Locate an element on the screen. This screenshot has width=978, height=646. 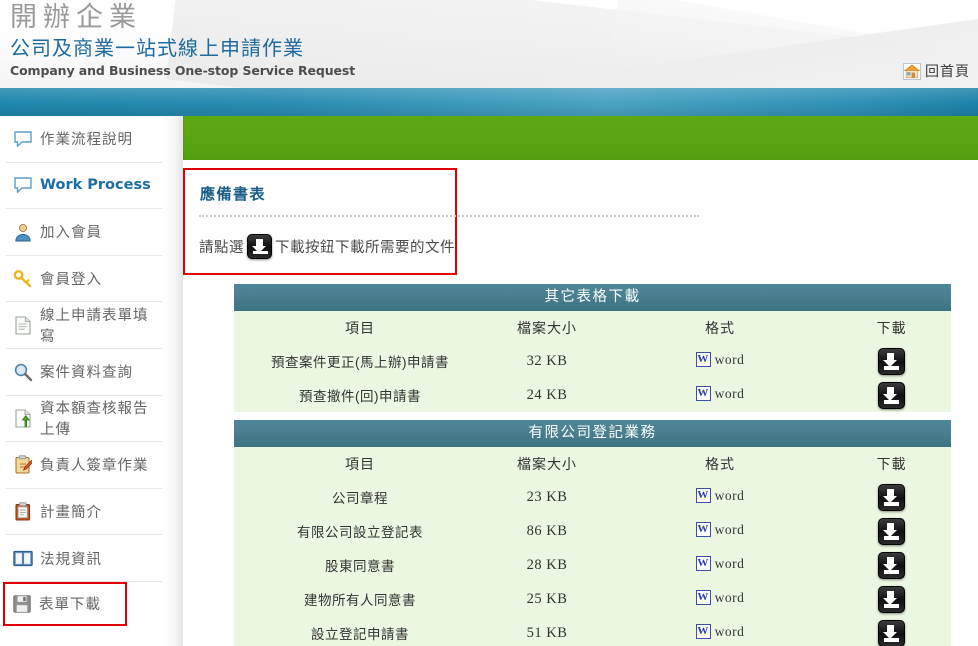
sidebar-item-6: 案件資料查詢 is located at coordinates (84, 372).